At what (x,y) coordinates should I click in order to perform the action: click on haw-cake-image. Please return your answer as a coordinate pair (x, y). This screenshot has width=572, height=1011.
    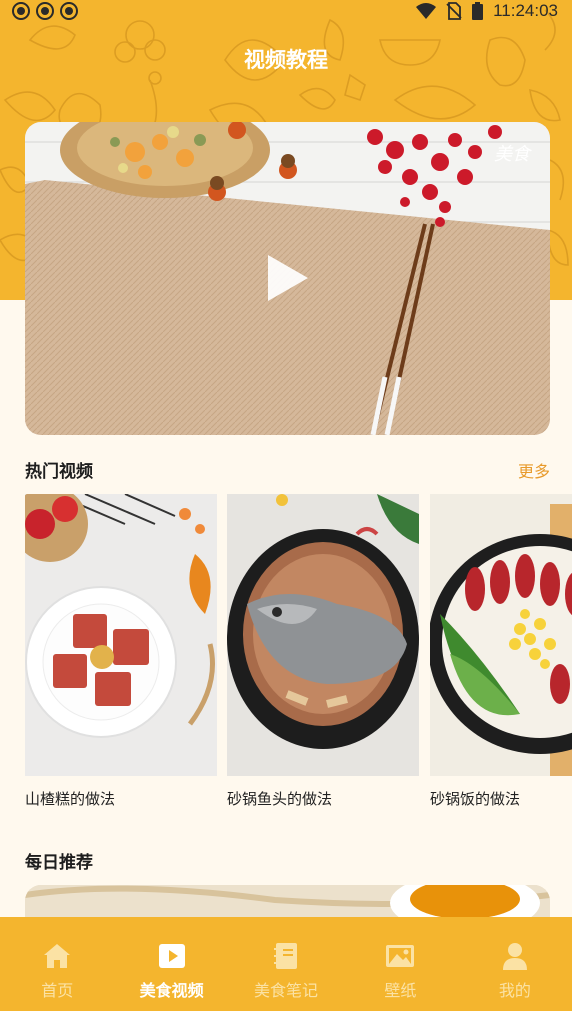
    Looking at the image, I should click on (121, 635).